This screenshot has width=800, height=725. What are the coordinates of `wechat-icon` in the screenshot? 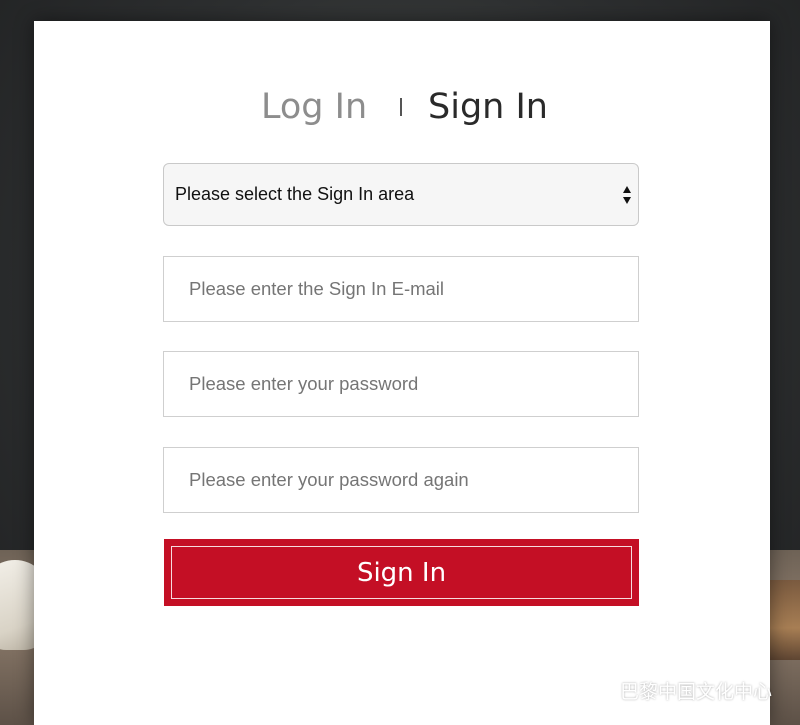 It's located at (598, 690).